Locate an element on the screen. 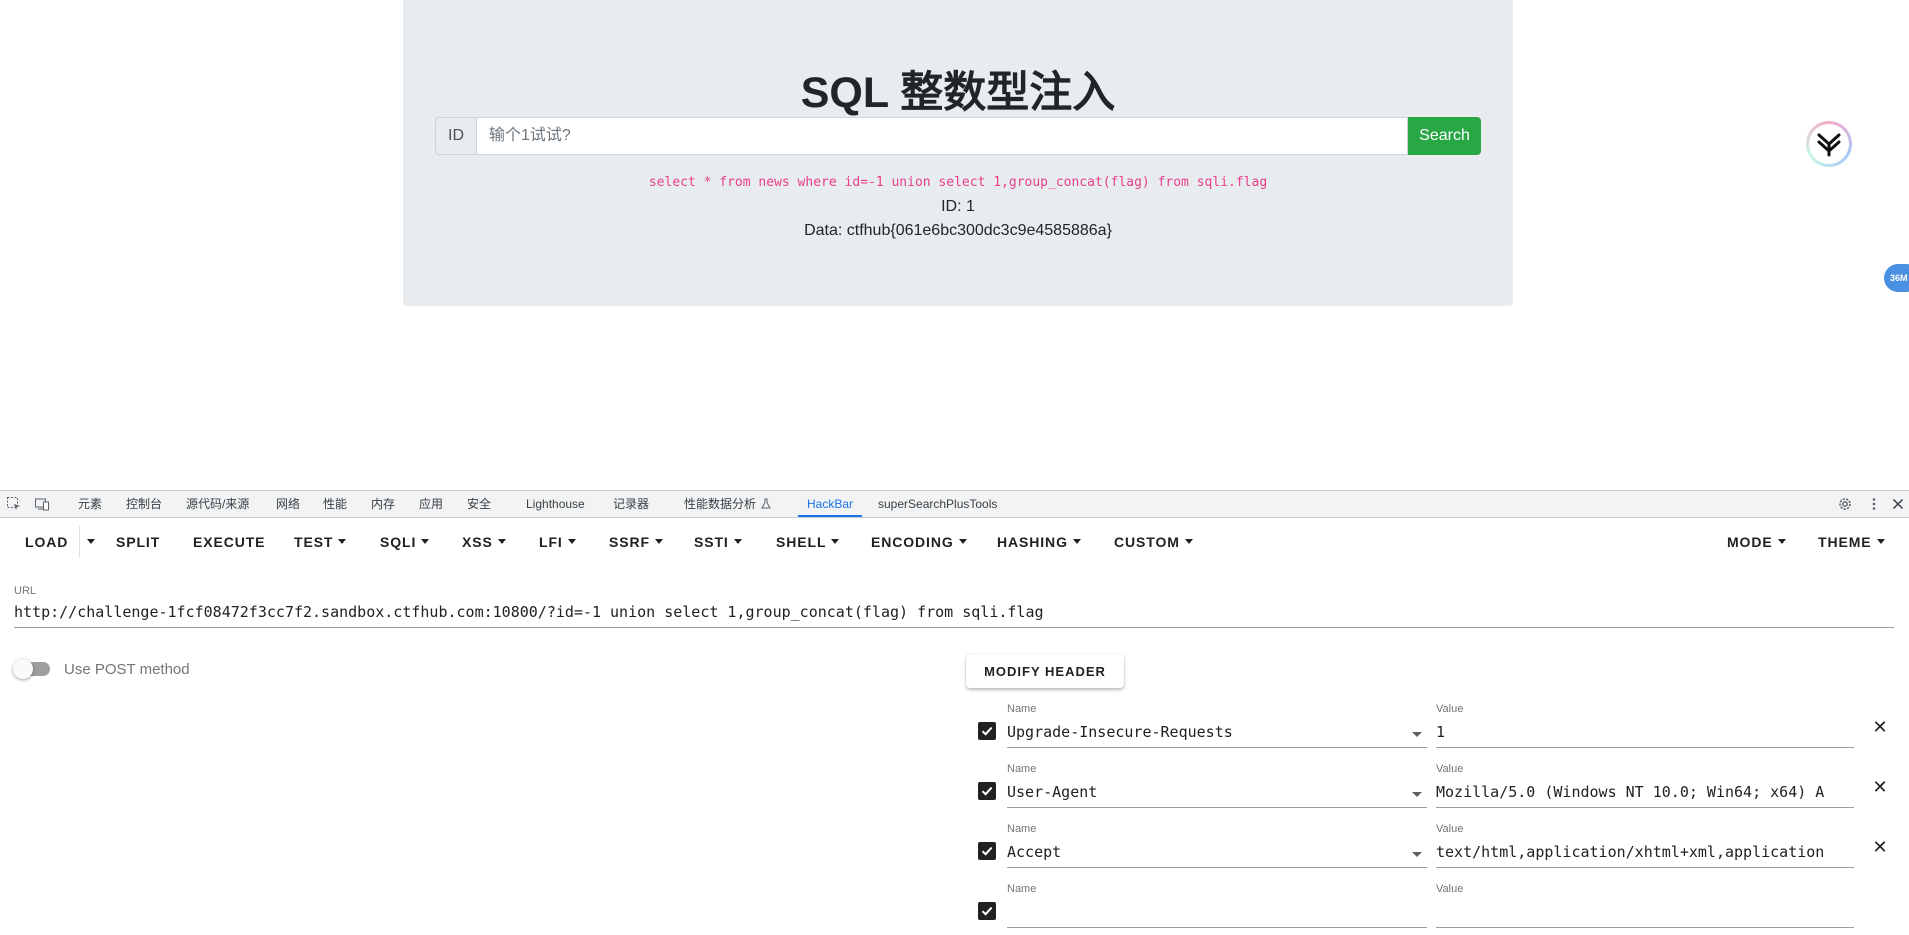 The height and width of the screenshot is (935, 1909). xss-menu-label: XSS is located at coordinates (477, 542).